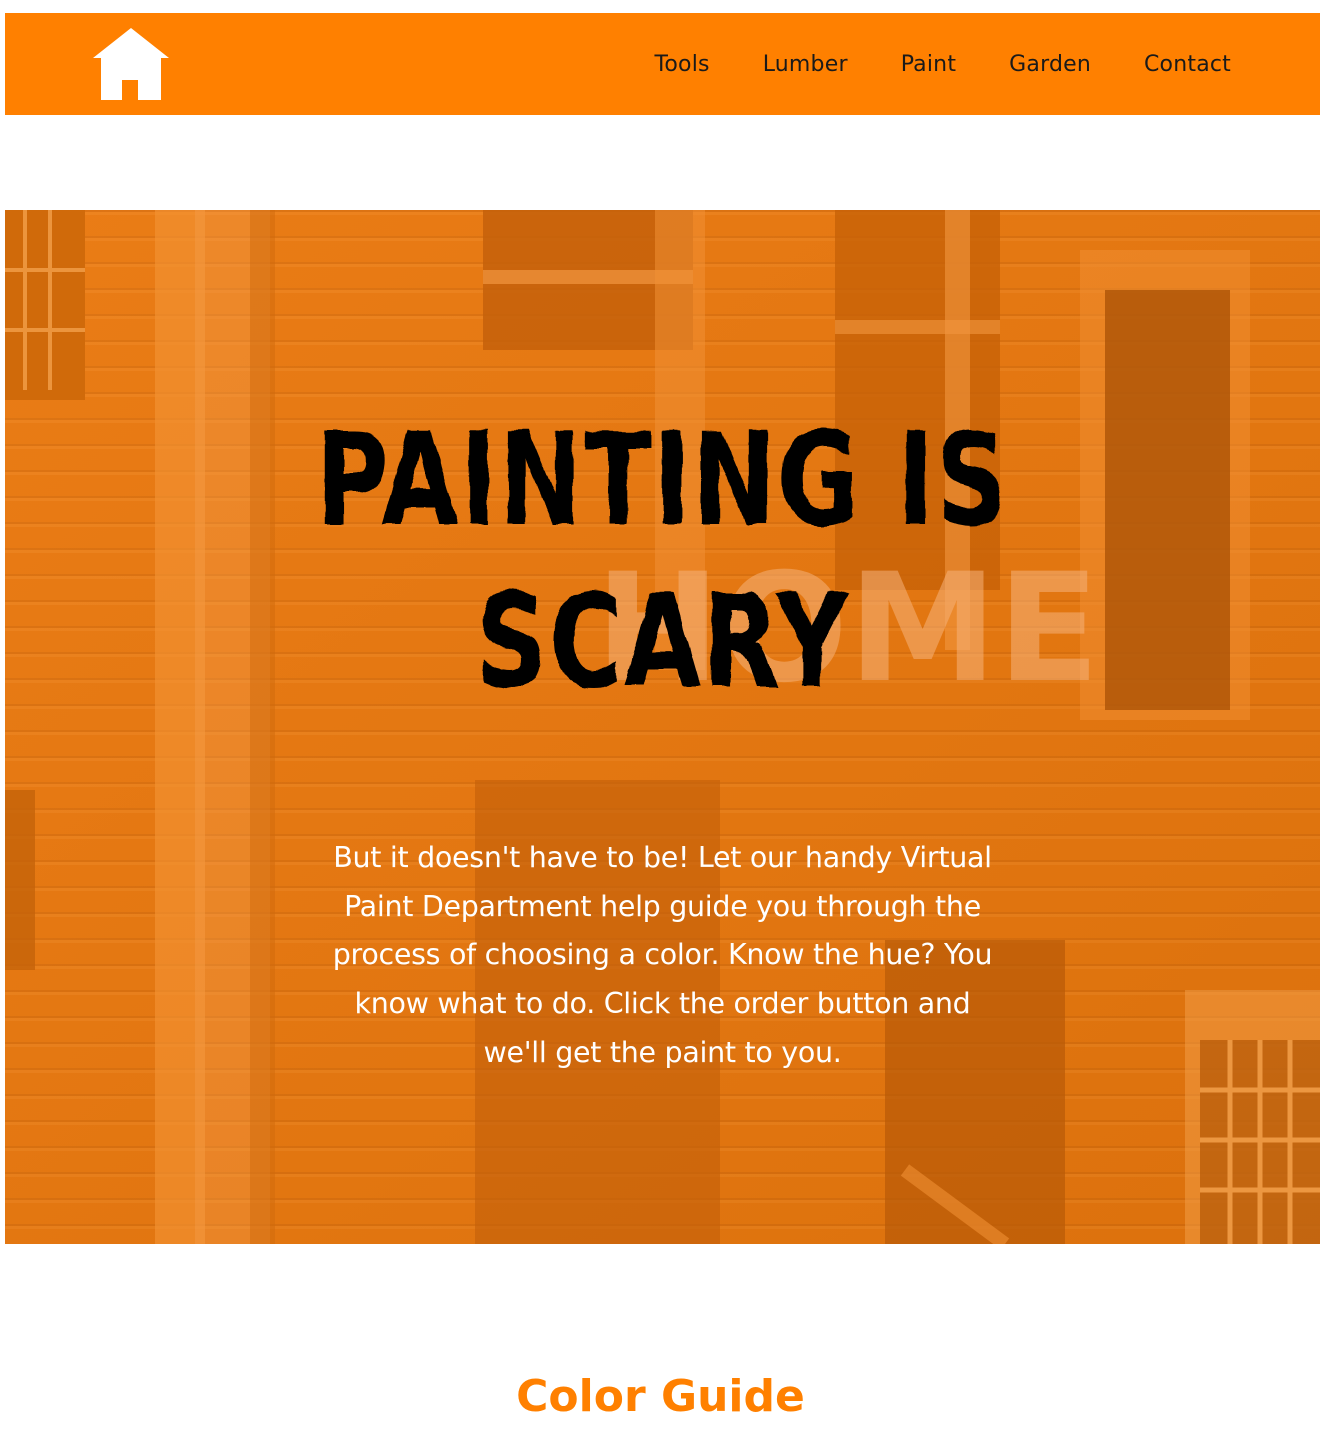 This screenshot has width=1321, height=1434. Describe the element at coordinates (662, 561) in the screenshot. I see `hero-title: PAINTING IS SCARY` at that location.